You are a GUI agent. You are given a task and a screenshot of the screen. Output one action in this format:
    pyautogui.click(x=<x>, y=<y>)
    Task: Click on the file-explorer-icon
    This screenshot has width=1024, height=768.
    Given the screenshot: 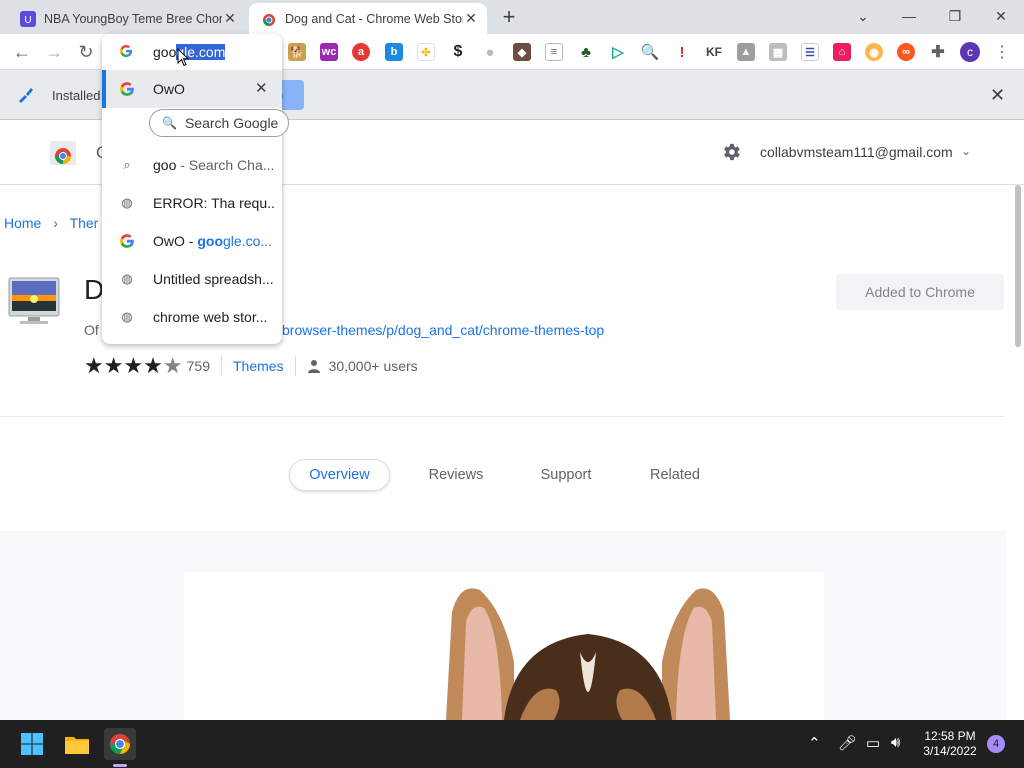 What is the action you would take?
    pyautogui.click(x=77, y=744)
    